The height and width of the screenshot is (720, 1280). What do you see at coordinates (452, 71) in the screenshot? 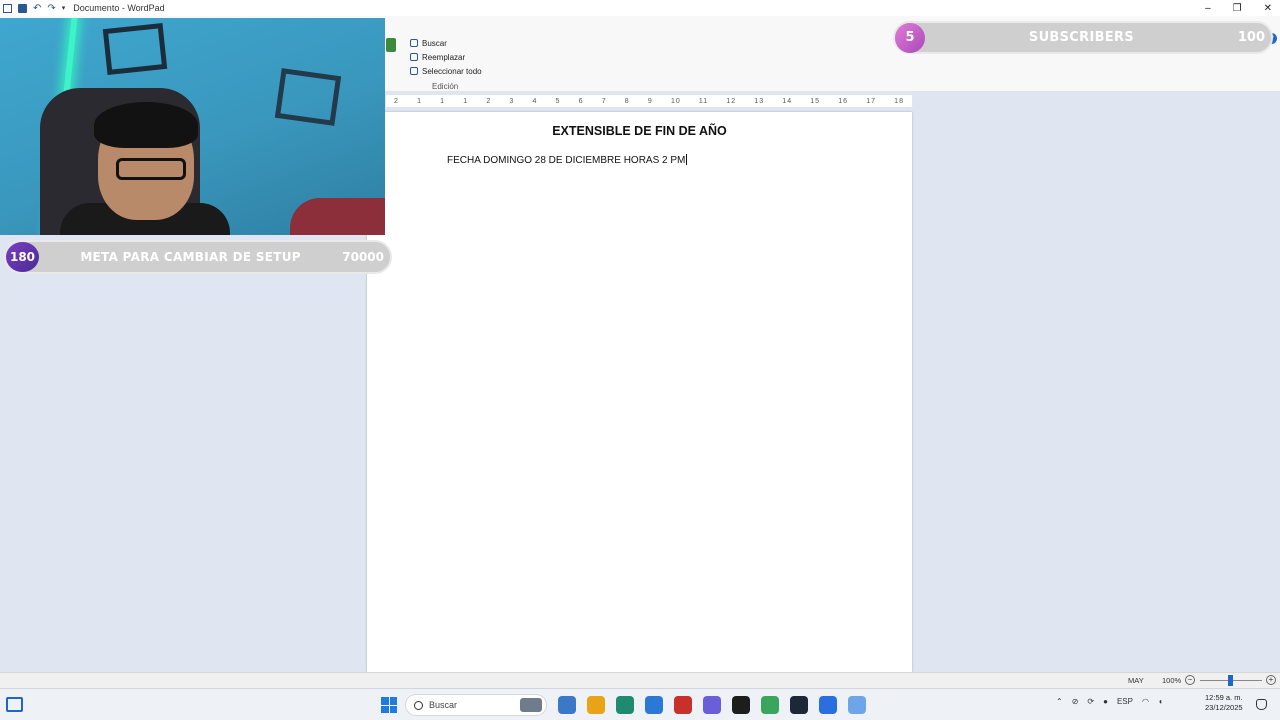
I see `select-all-label: Seleccionar todo` at bounding box center [452, 71].